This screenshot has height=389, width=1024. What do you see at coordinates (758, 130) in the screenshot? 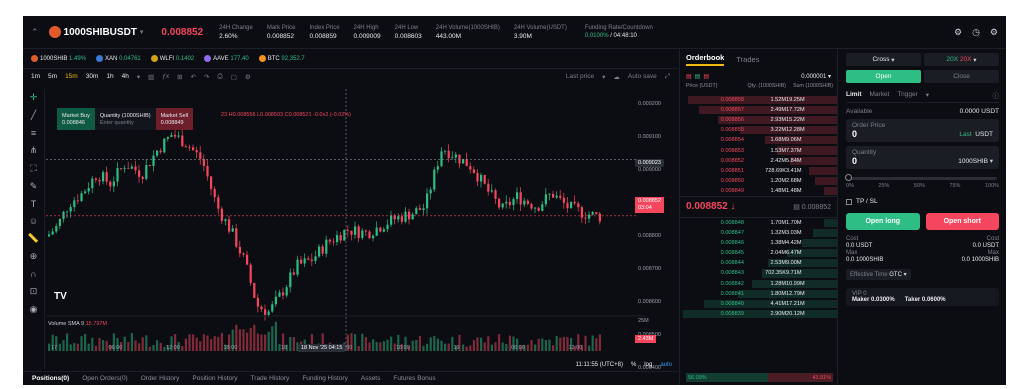
I see `orderbook-level: 0.008855 3.22M 12.28M` at bounding box center [758, 130].